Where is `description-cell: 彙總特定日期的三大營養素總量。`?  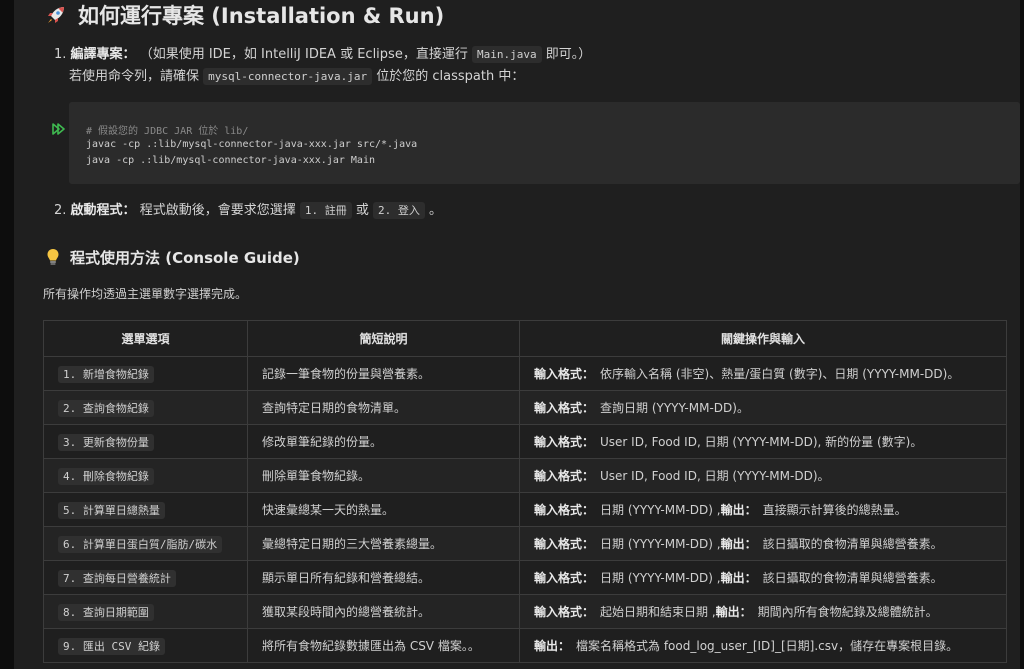 description-cell: 彙總特定日期的三大營養素總量。 is located at coordinates (383, 543).